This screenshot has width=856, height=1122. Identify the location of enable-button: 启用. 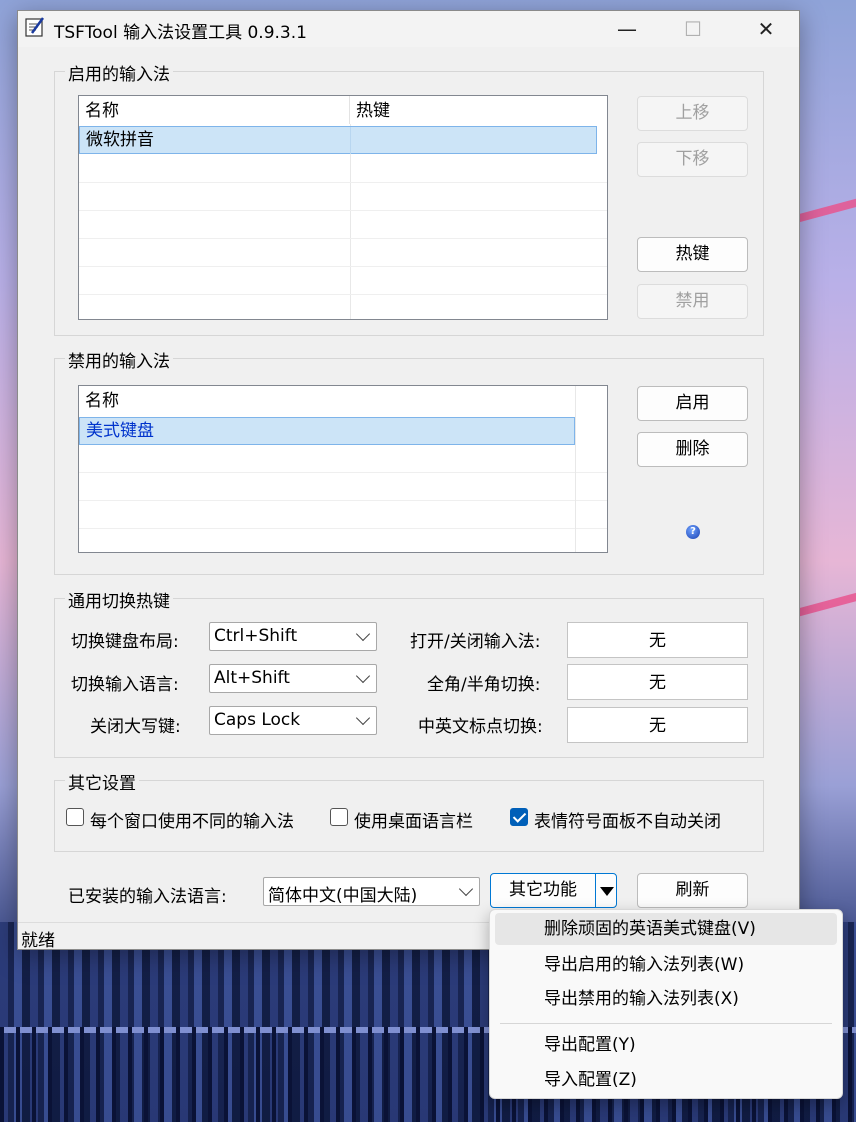
(692, 403).